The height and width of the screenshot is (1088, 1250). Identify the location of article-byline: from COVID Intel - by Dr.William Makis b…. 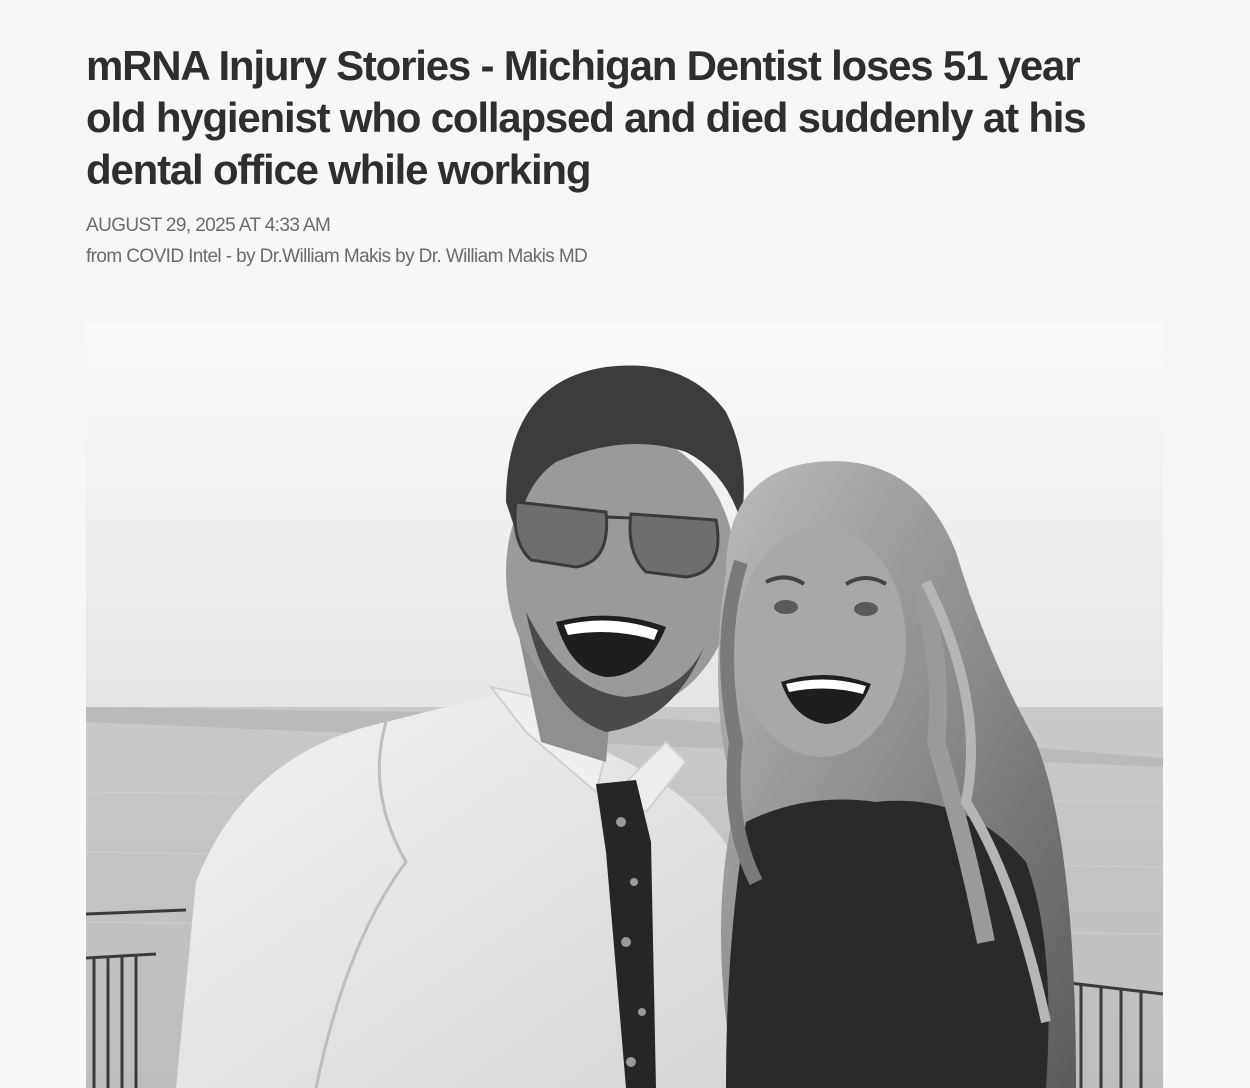
(625, 256).